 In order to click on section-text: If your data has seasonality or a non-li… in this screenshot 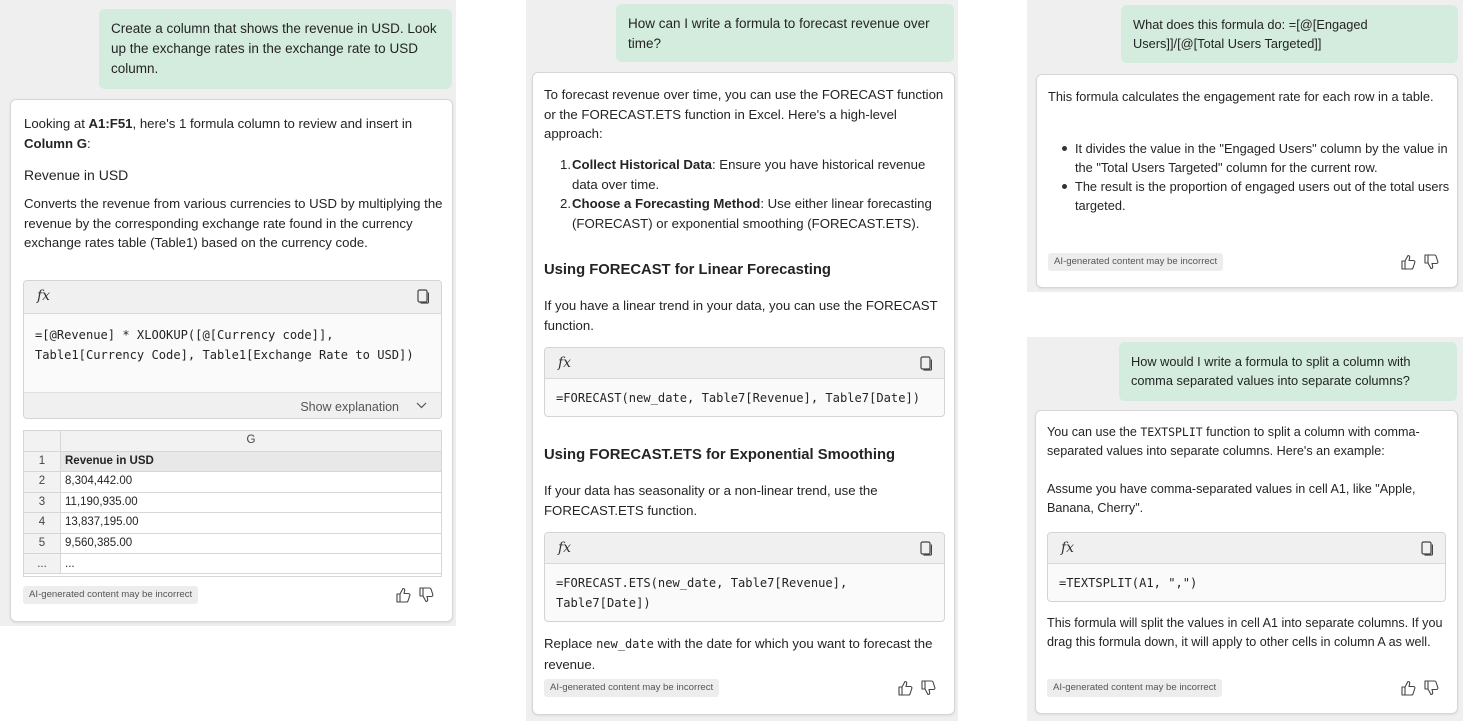, I will do `click(711, 500)`.